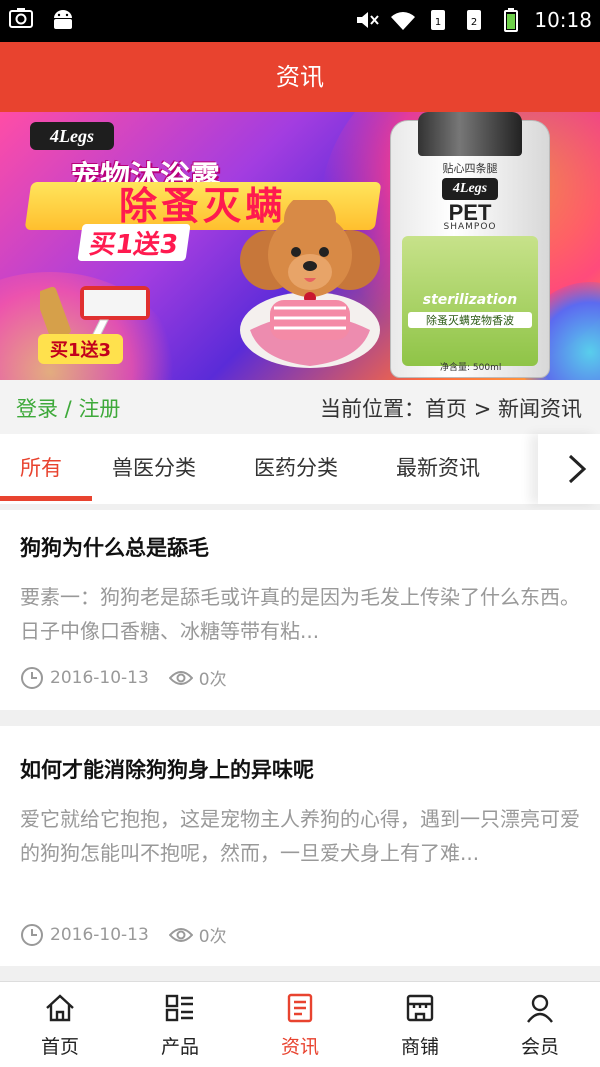 The height and width of the screenshot is (1067, 600). Describe the element at coordinates (167, 769) in the screenshot. I see `article-title: 如何才能消除狗狗身上的异味呢` at that location.